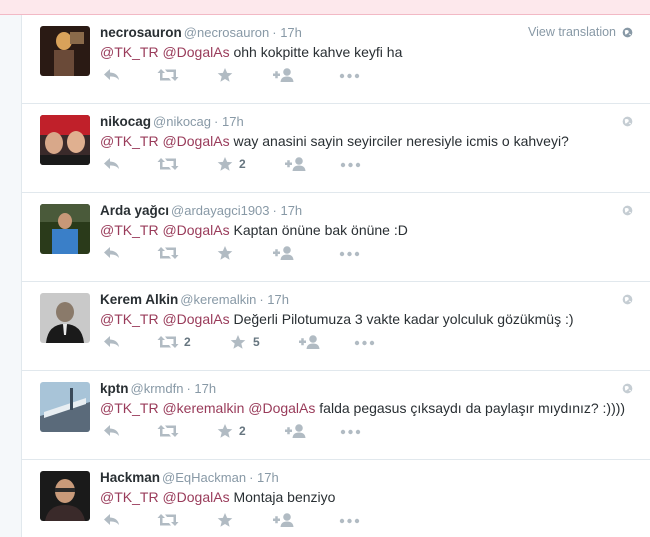 The image size is (650, 537). I want to click on username: @krmdfn, so click(157, 388).